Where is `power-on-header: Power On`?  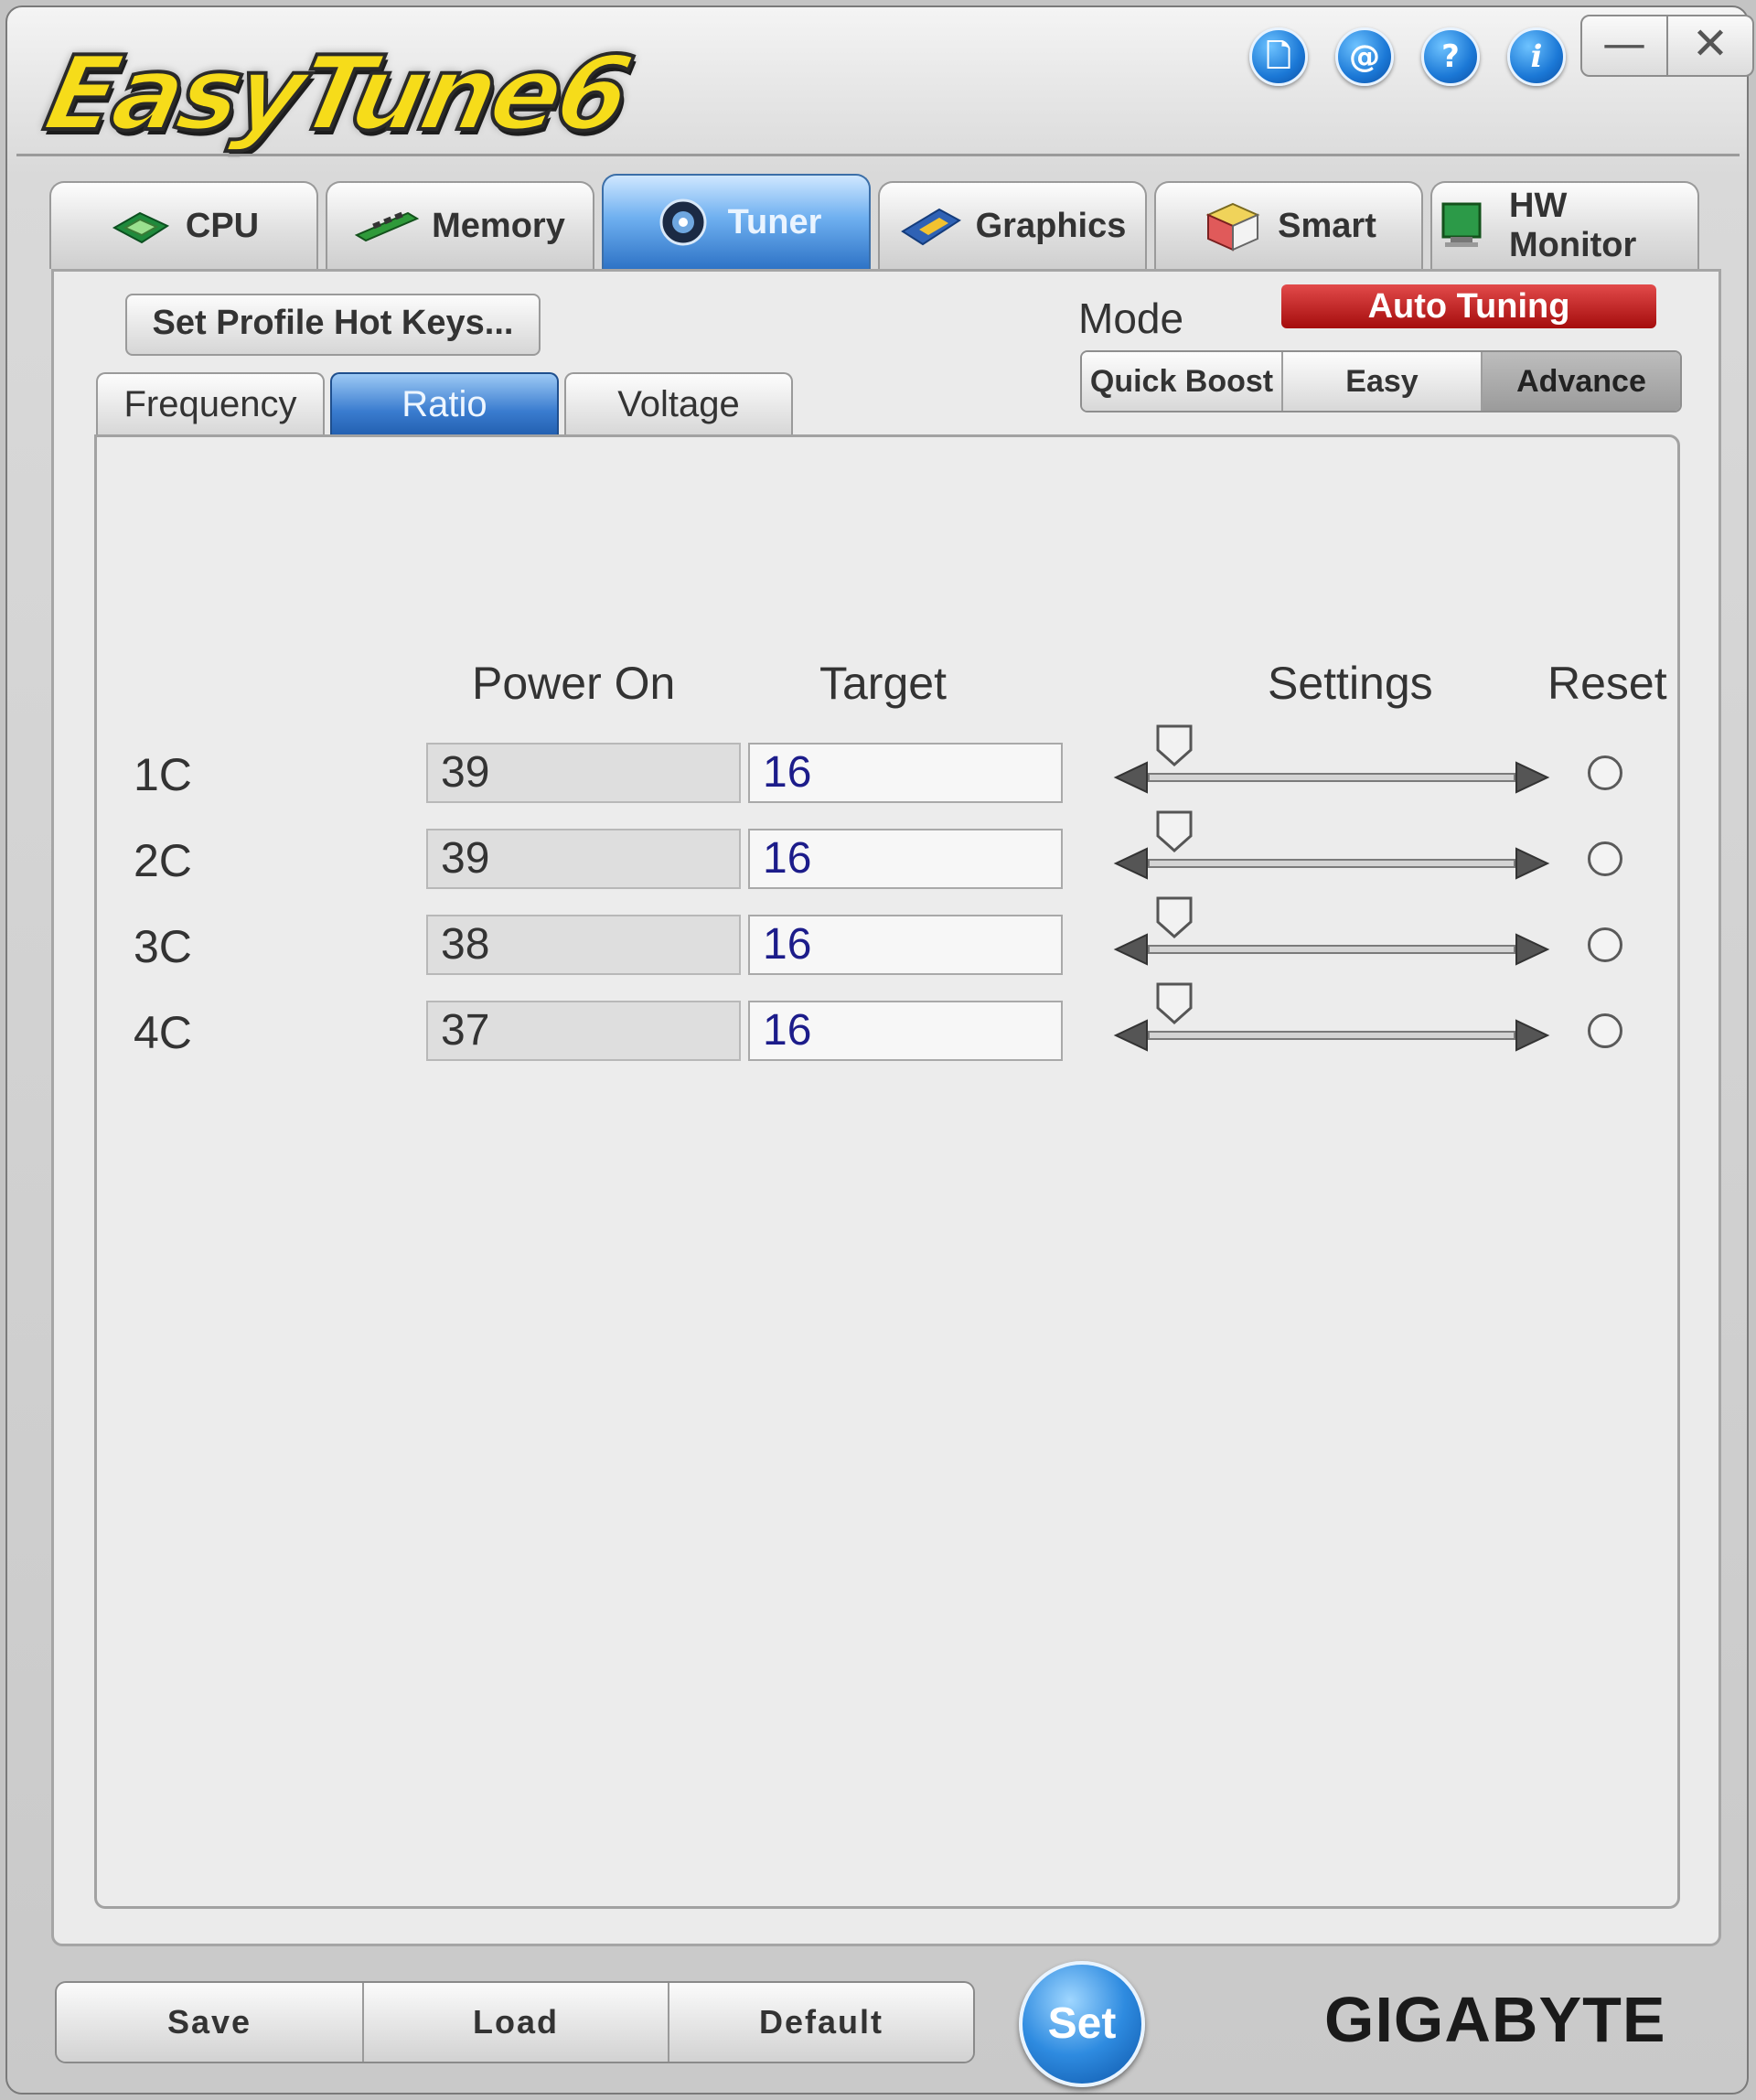 power-on-header: Power On is located at coordinates (574, 683).